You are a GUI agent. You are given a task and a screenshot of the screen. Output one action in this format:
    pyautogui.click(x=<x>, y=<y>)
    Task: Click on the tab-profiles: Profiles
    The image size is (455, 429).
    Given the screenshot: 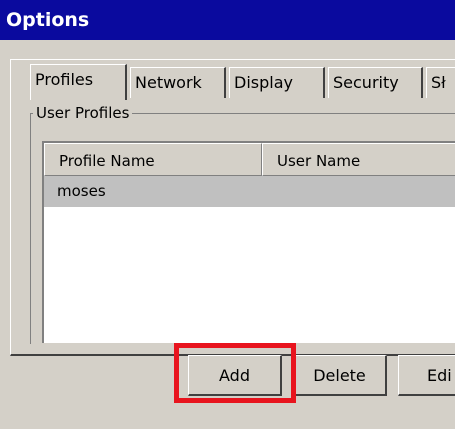 What is the action you would take?
    pyautogui.click(x=78, y=82)
    